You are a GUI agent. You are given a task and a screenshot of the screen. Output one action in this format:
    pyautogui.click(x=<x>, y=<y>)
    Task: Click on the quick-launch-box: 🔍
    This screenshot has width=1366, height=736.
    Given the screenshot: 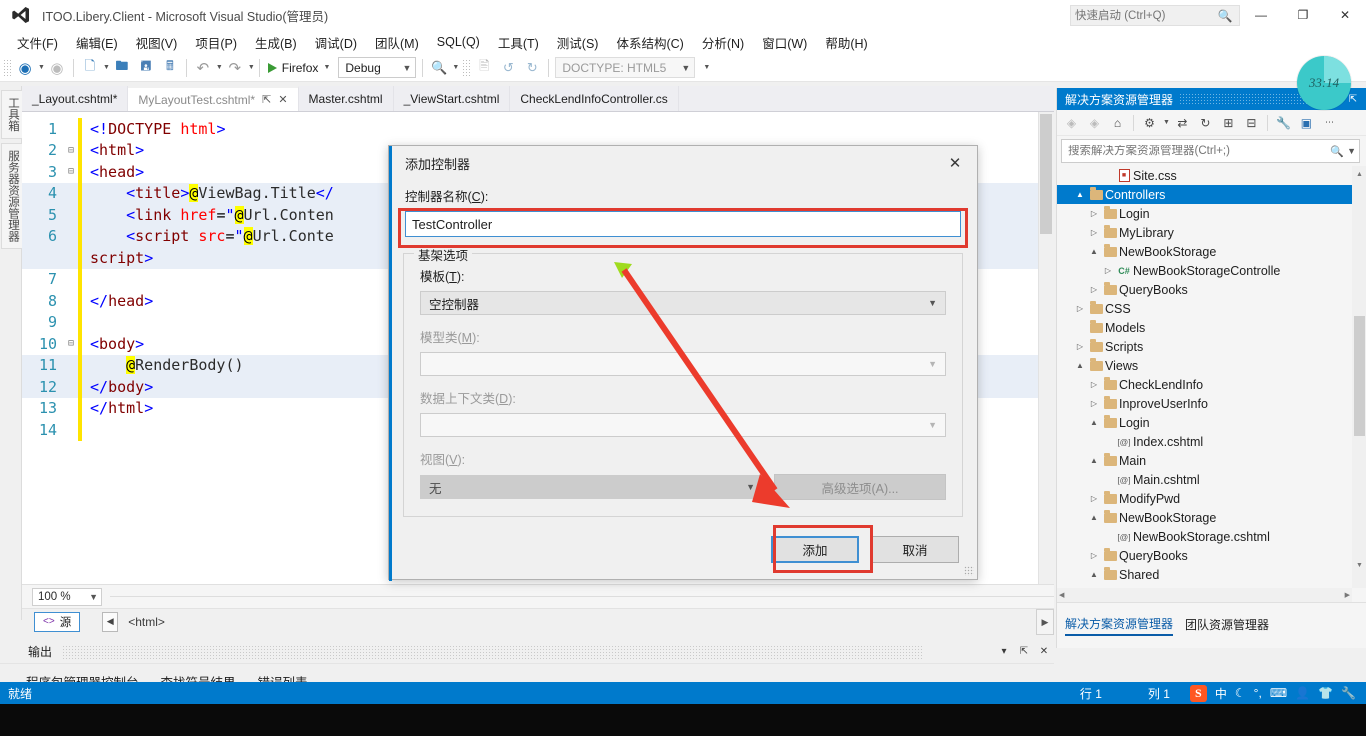 What is the action you would take?
    pyautogui.click(x=1155, y=15)
    